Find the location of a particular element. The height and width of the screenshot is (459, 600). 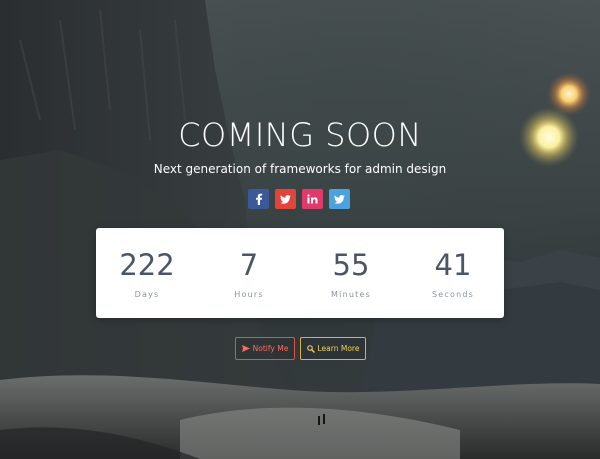

linkedin-button is located at coordinates (312, 199).